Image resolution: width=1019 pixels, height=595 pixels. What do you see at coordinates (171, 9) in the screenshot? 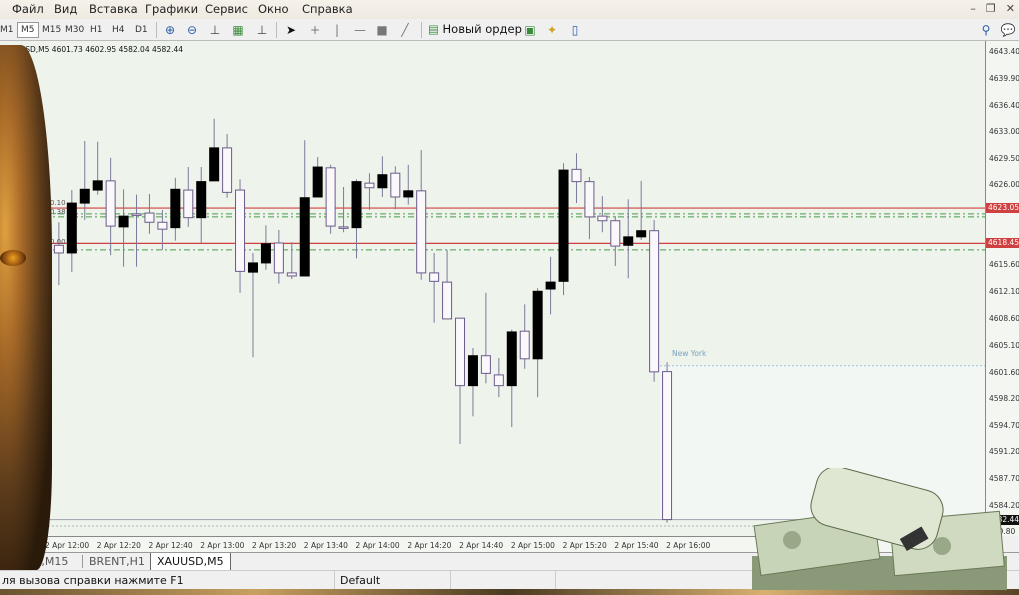
I see `menu-charts: Графики` at bounding box center [171, 9].